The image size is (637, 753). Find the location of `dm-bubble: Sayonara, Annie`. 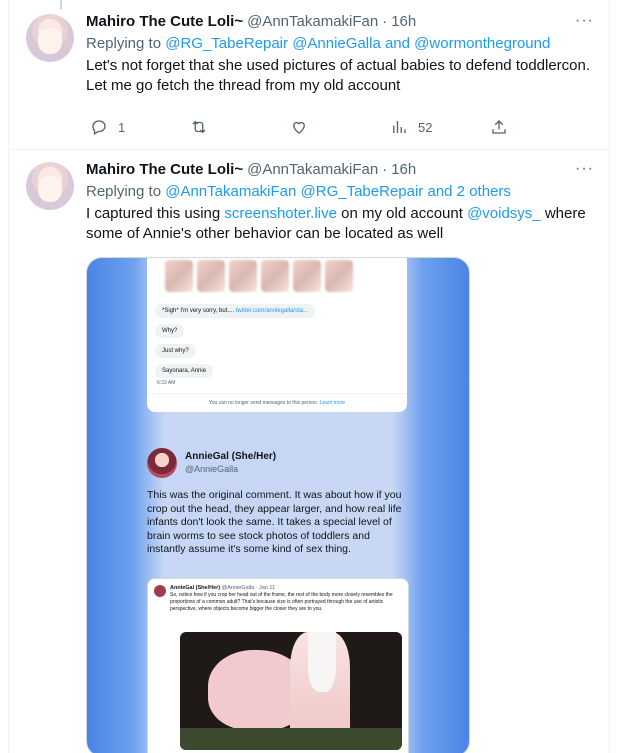

dm-bubble: Sayonara, Annie is located at coordinates (184, 371).